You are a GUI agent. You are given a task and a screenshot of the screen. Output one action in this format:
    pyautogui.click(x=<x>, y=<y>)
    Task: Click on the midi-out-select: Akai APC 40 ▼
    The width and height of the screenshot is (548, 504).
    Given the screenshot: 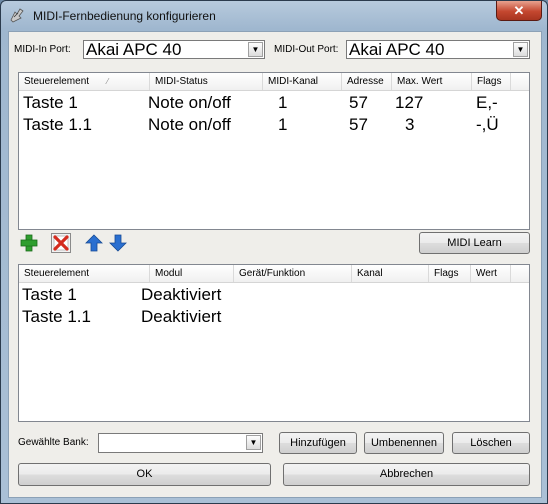 What is the action you would take?
    pyautogui.click(x=438, y=49)
    